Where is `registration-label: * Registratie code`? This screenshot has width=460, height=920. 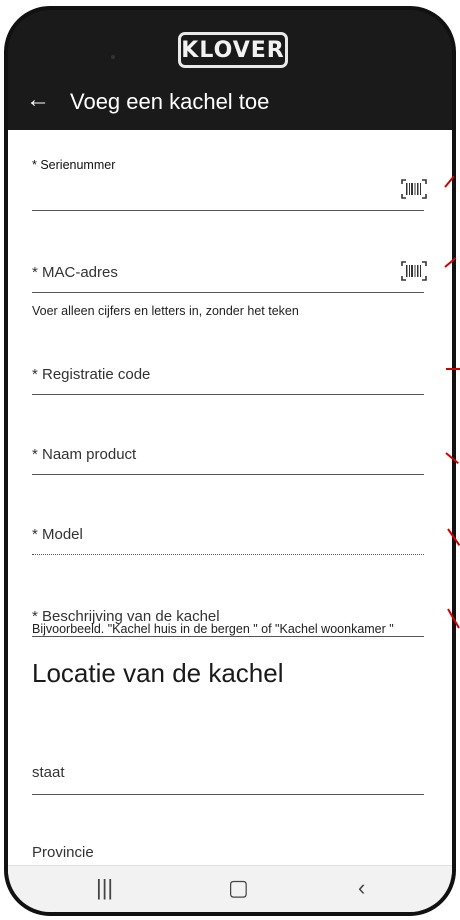
registration-label: * Registratie code is located at coordinates (91, 374).